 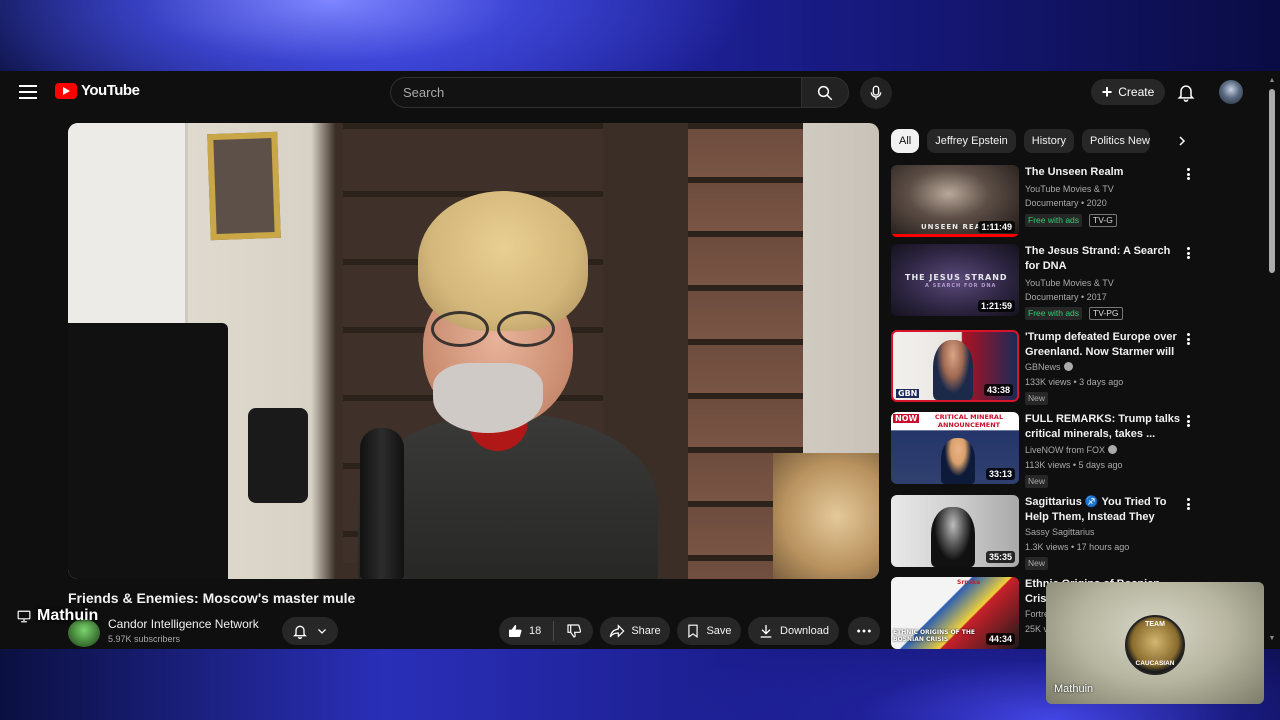 What do you see at coordinates (1182, 141) in the screenshot?
I see `chips-next-button` at bounding box center [1182, 141].